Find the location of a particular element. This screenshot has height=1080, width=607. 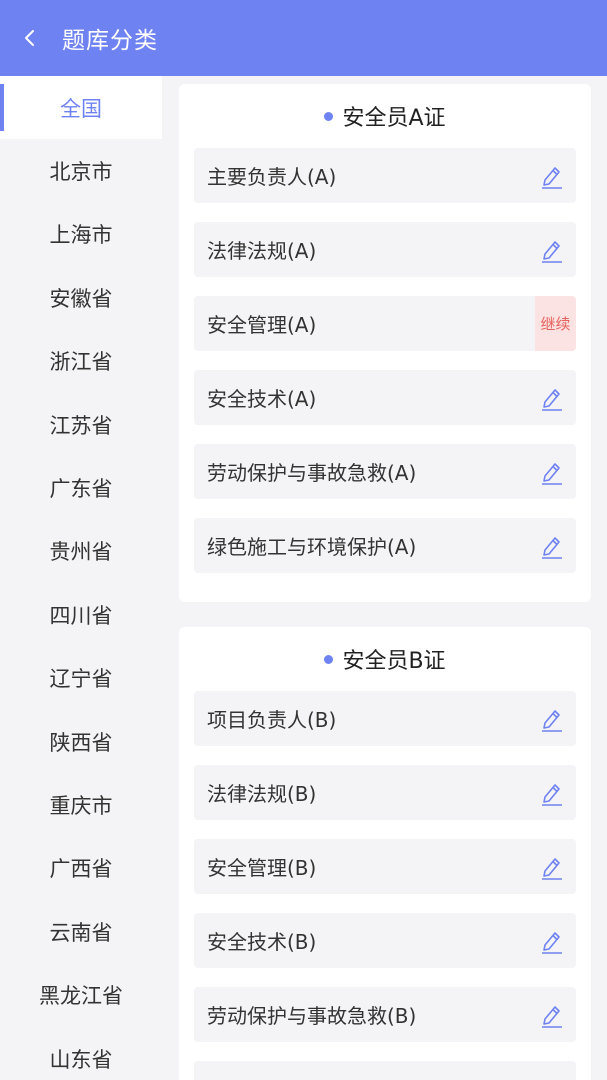

chevron-left-icon is located at coordinates (29, 38).